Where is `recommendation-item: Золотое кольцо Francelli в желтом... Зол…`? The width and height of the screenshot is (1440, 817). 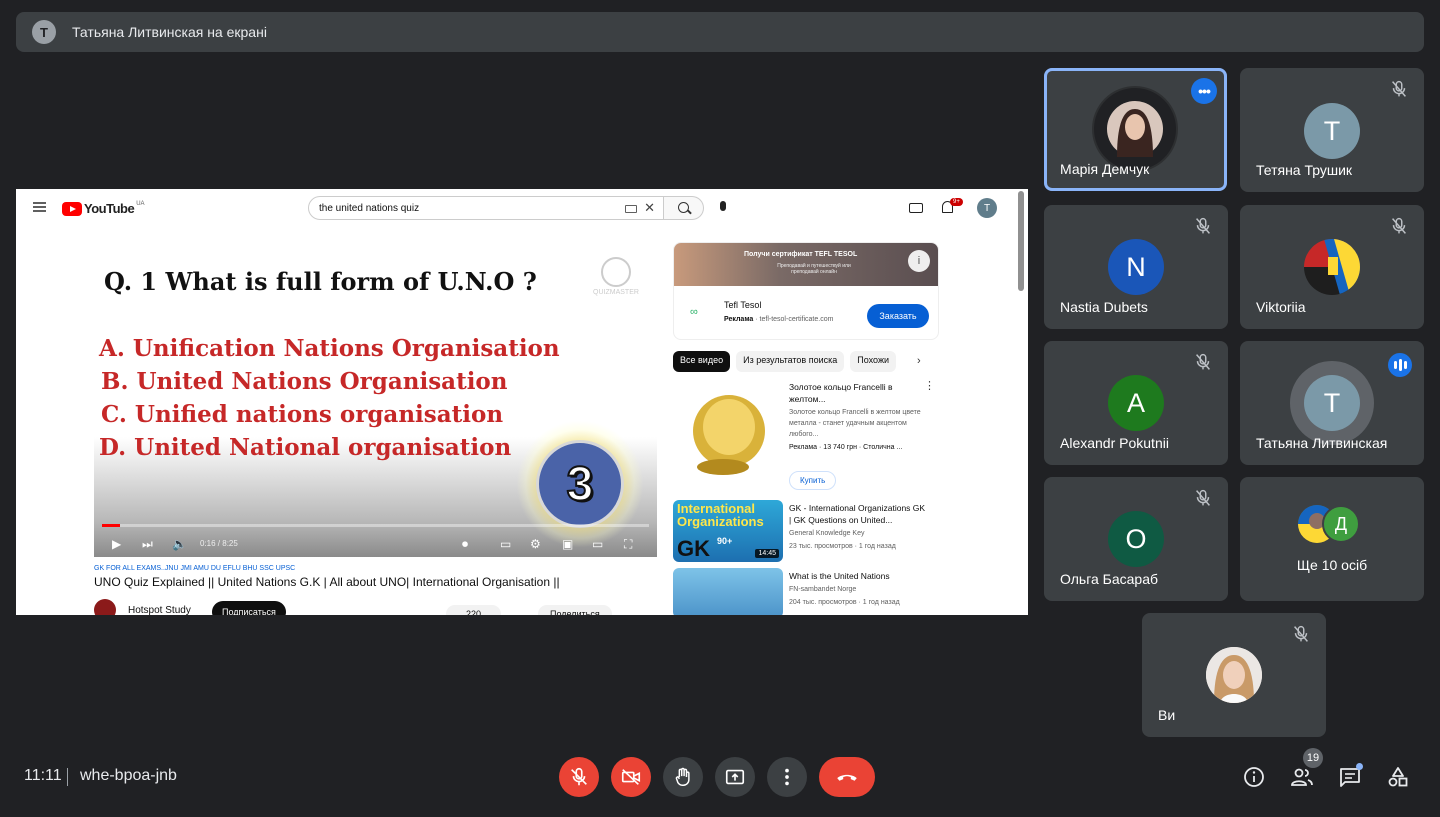
recommendation-item: Золотое кольцо Francelli в желтом... Зол… is located at coordinates (808, 436).